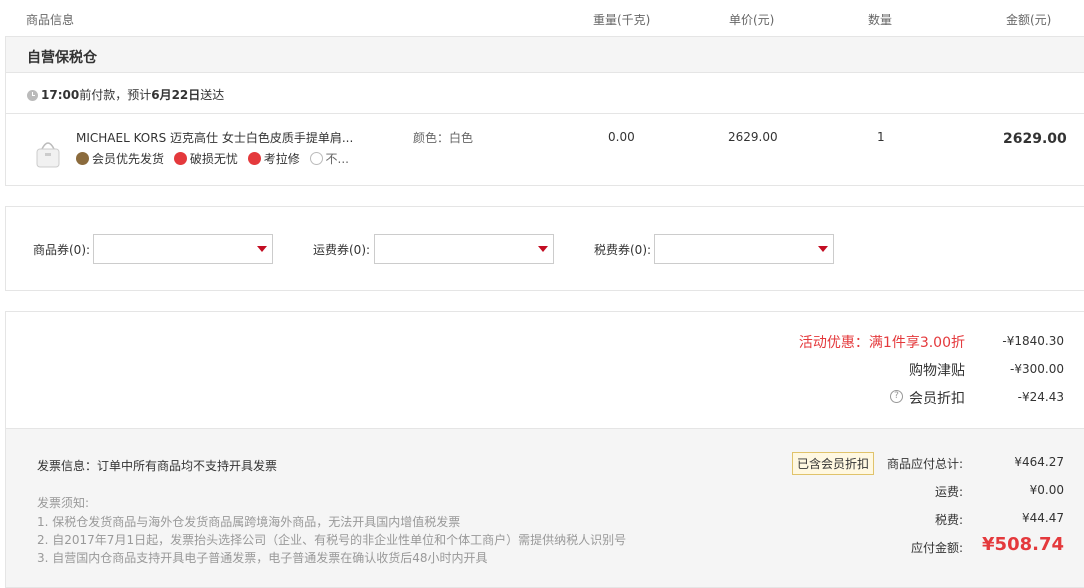  Describe the element at coordinates (176, 95) in the screenshot. I see `delivery-date: 6月22日` at that location.